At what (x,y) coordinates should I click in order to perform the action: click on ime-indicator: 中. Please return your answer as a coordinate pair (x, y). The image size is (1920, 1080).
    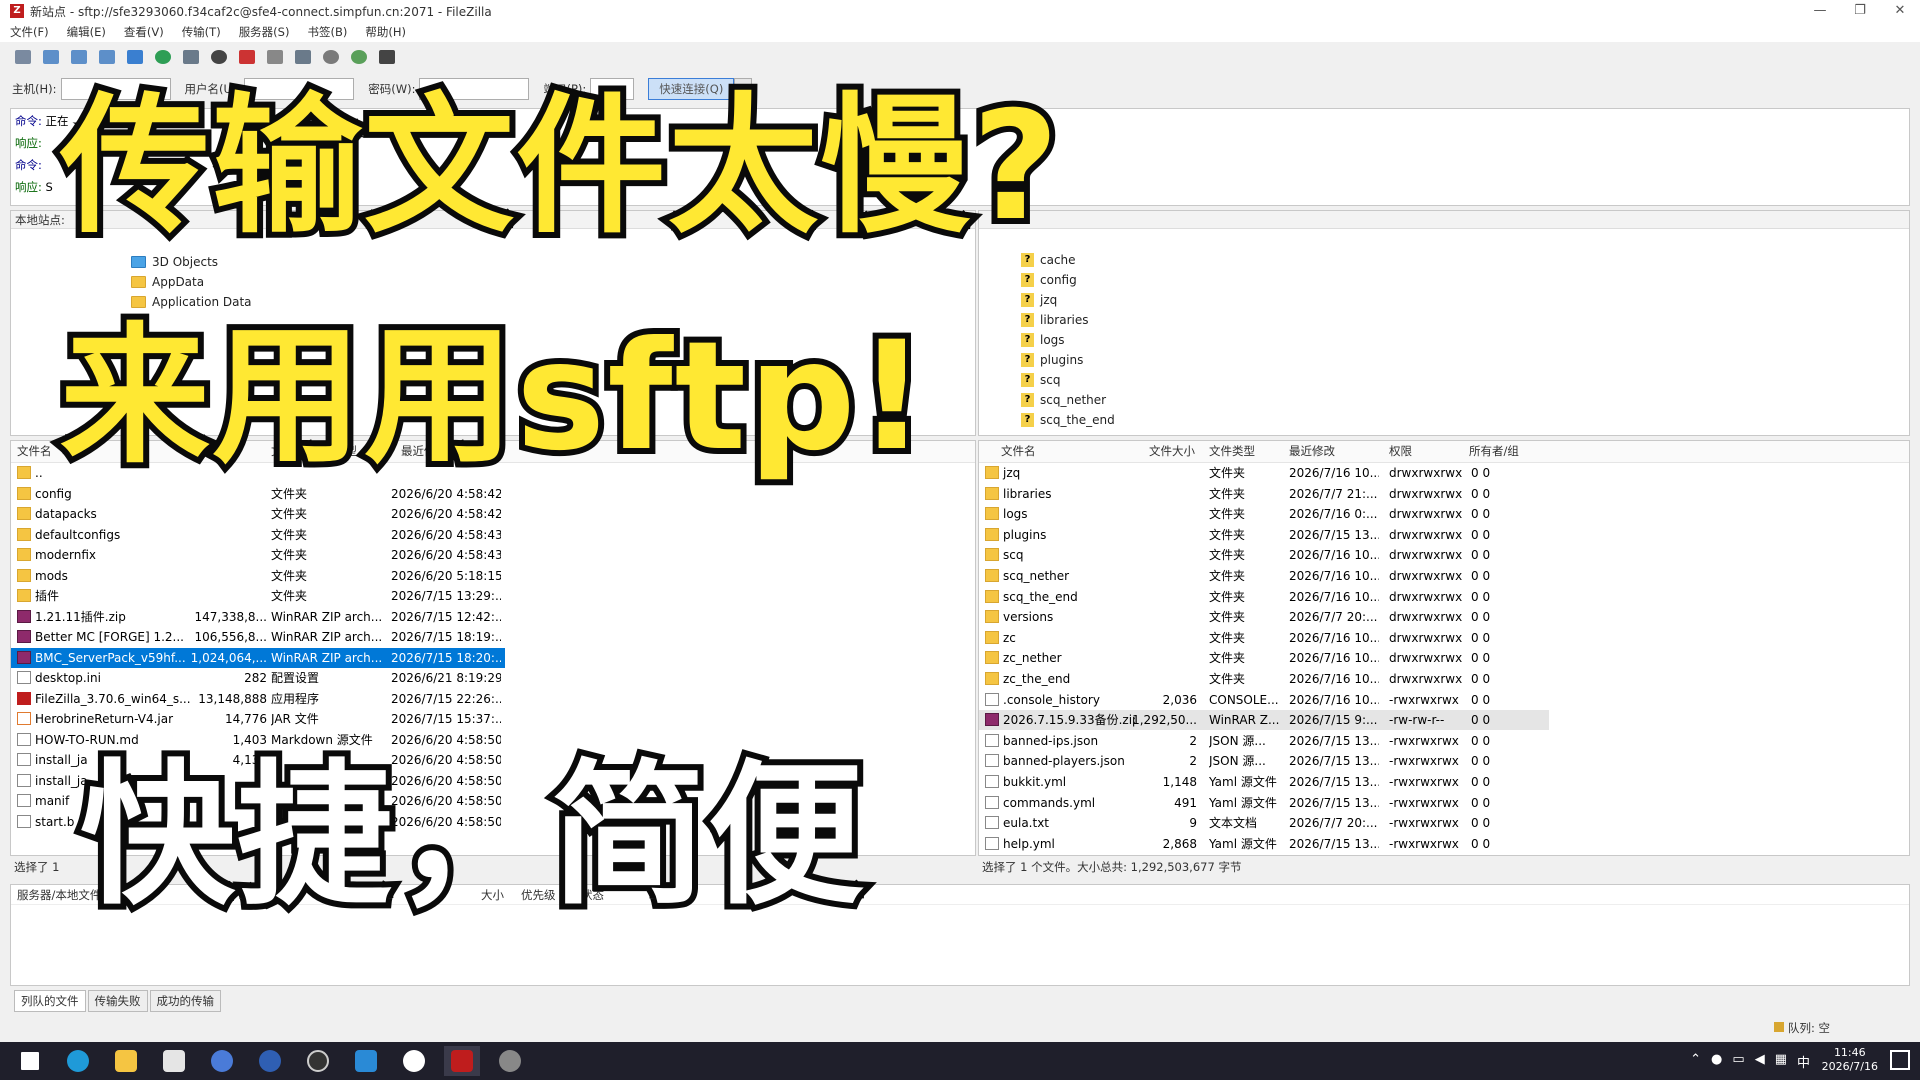
    Looking at the image, I should click on (1803, 1061).